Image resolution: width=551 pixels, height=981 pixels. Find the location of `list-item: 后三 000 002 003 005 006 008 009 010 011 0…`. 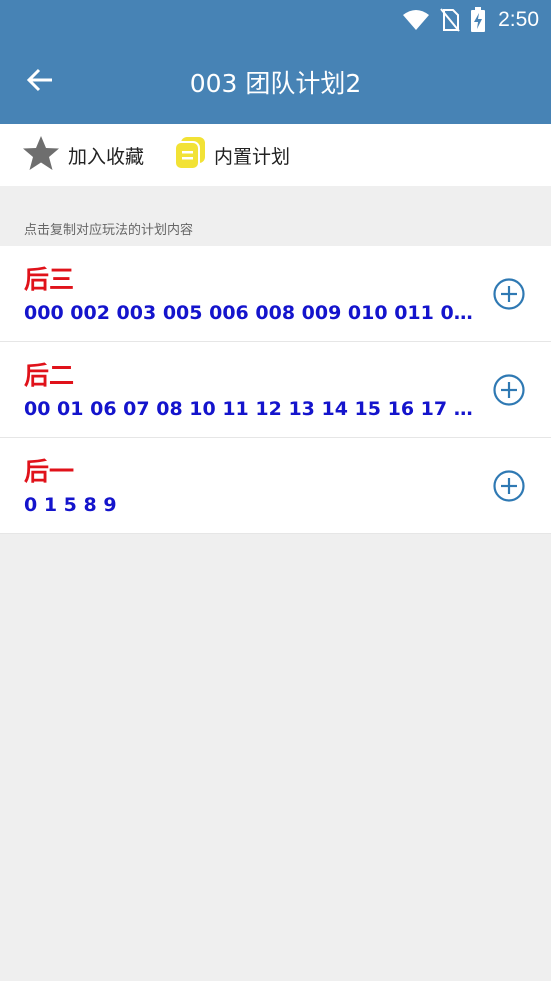

list-item: 后三 000 002 003 005 006 008 009 010 011 0… is located at coordinates (275, 294).